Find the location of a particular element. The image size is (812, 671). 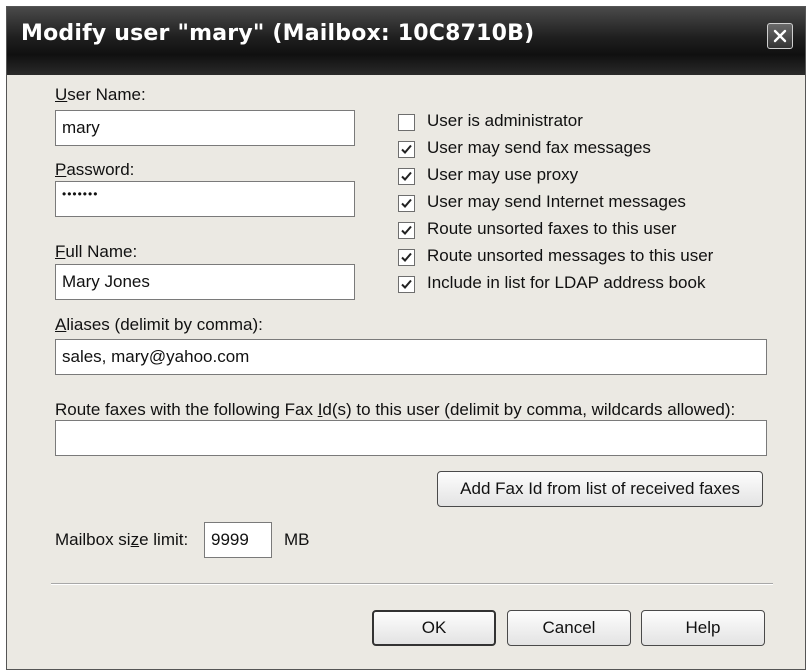

title-bar: Modify user "mary" (Mailbox: 10C8710B) is located at coordinates (406, 41).